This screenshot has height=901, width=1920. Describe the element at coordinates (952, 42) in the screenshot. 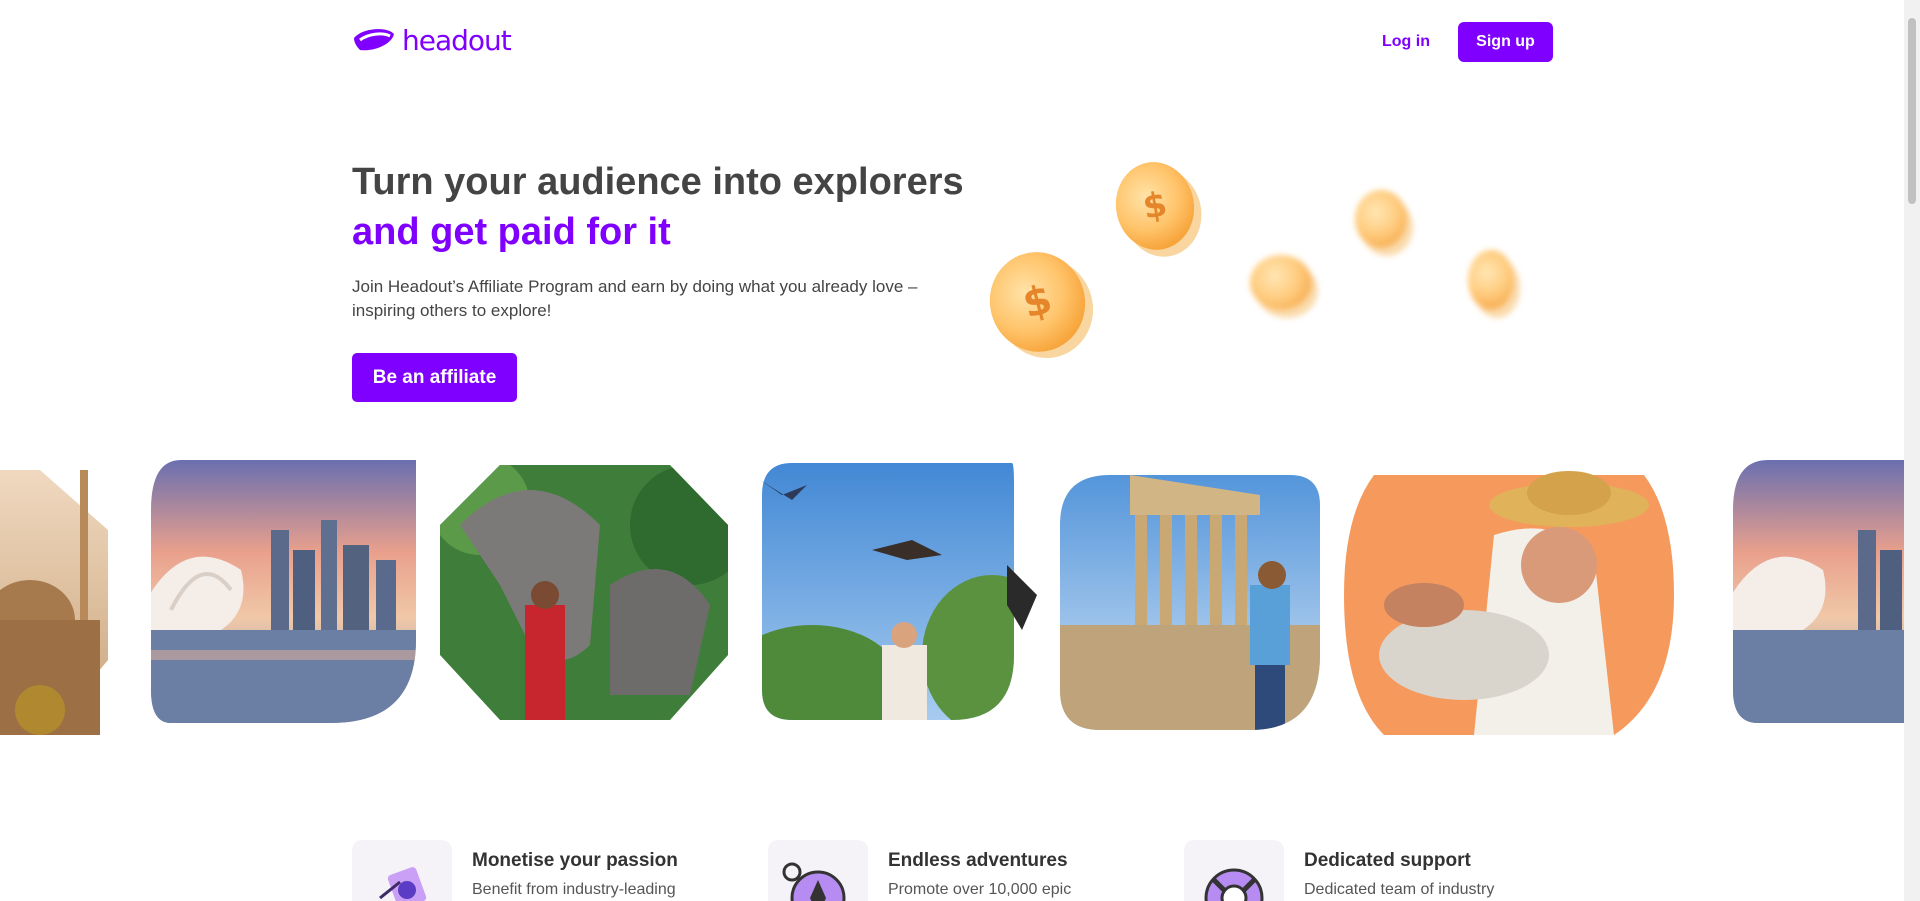

I see `site-header: headout Log in Sign up` at that location.